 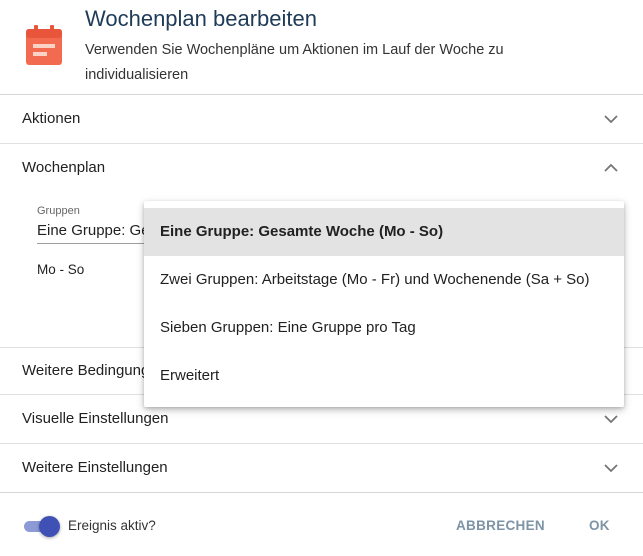 What do you see at coordinates (112, 525) in the screenshot?
I see `toggle-label: Ereignis aktiv?` at bounding box center [112, 525].